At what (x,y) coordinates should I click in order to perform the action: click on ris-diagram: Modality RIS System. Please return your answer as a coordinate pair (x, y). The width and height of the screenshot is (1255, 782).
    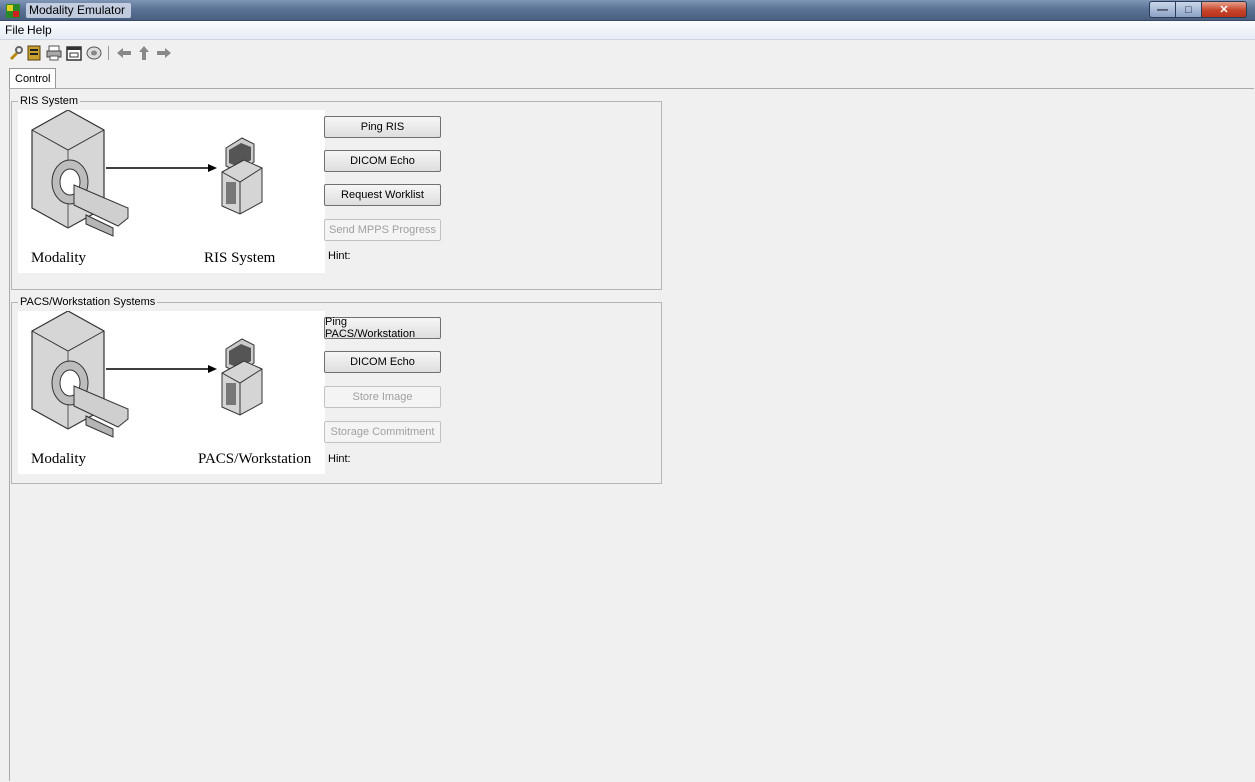
    Looking at the image, I should click on (171, 191).